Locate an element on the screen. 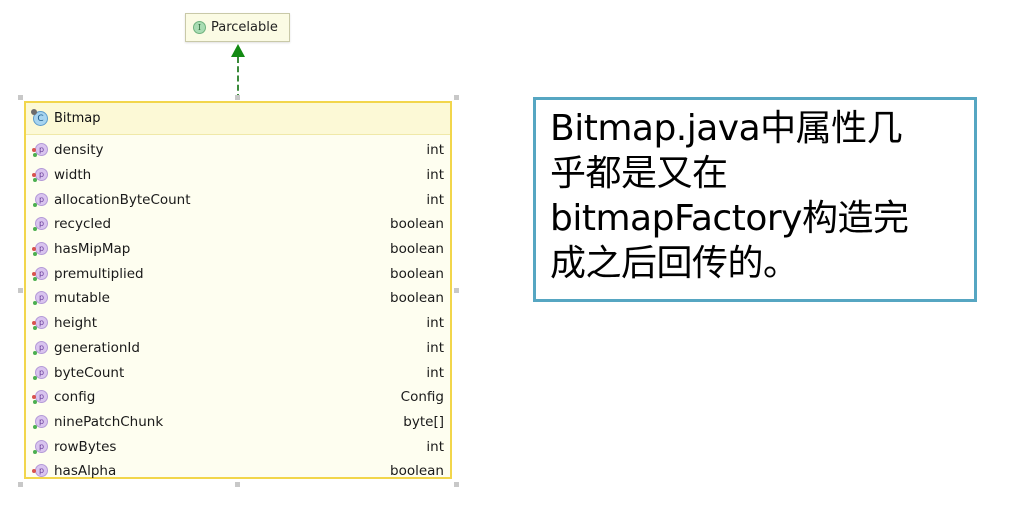 This screenshot has width=1012, height=509. field-row: p config Config is located at coordinates (238, 397).